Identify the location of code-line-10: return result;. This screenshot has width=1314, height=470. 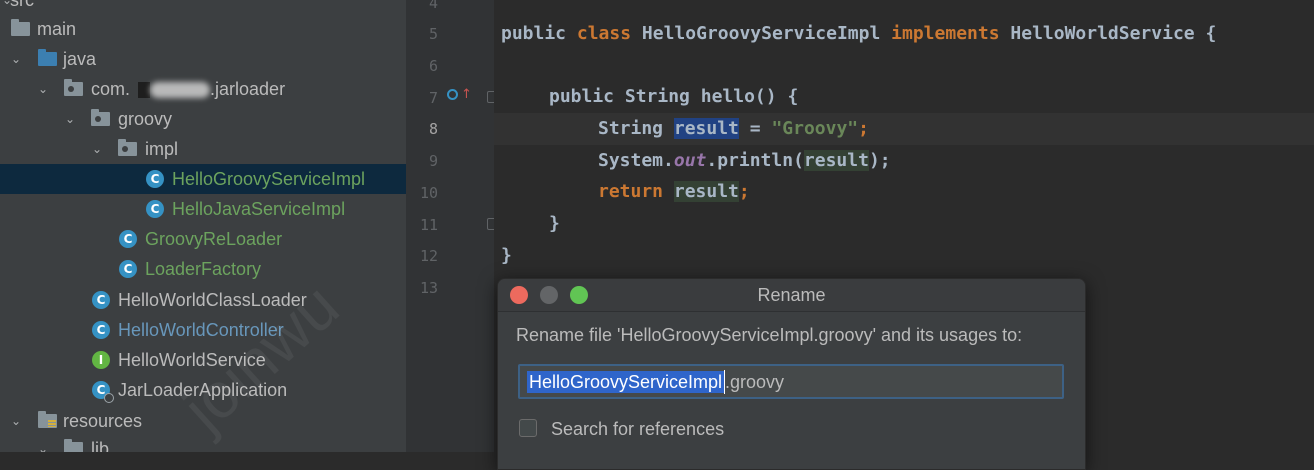
(674, 191).